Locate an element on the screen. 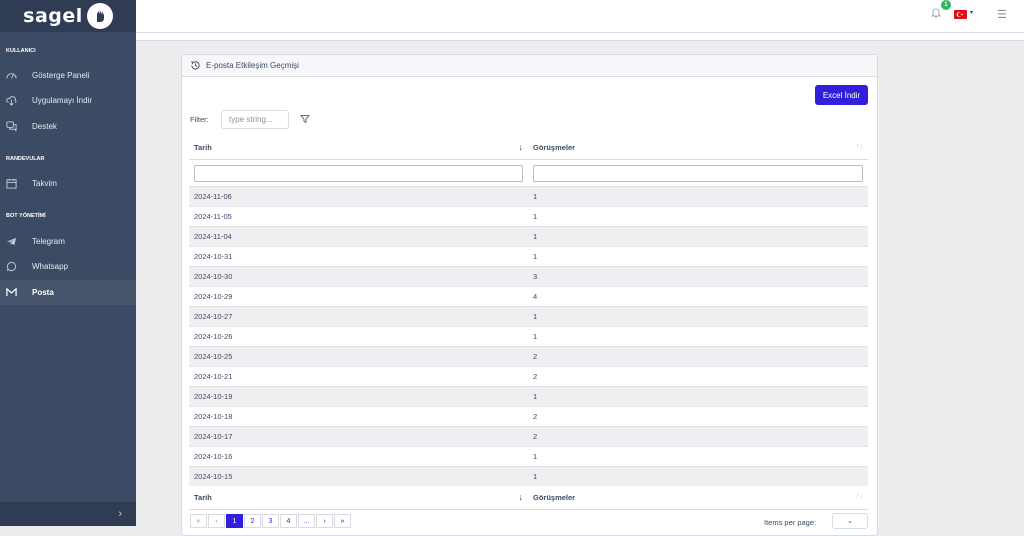 This screenshot has width=1024, height=536. table-row: 2024-10-27 1 is located at coordinates (528, 316).